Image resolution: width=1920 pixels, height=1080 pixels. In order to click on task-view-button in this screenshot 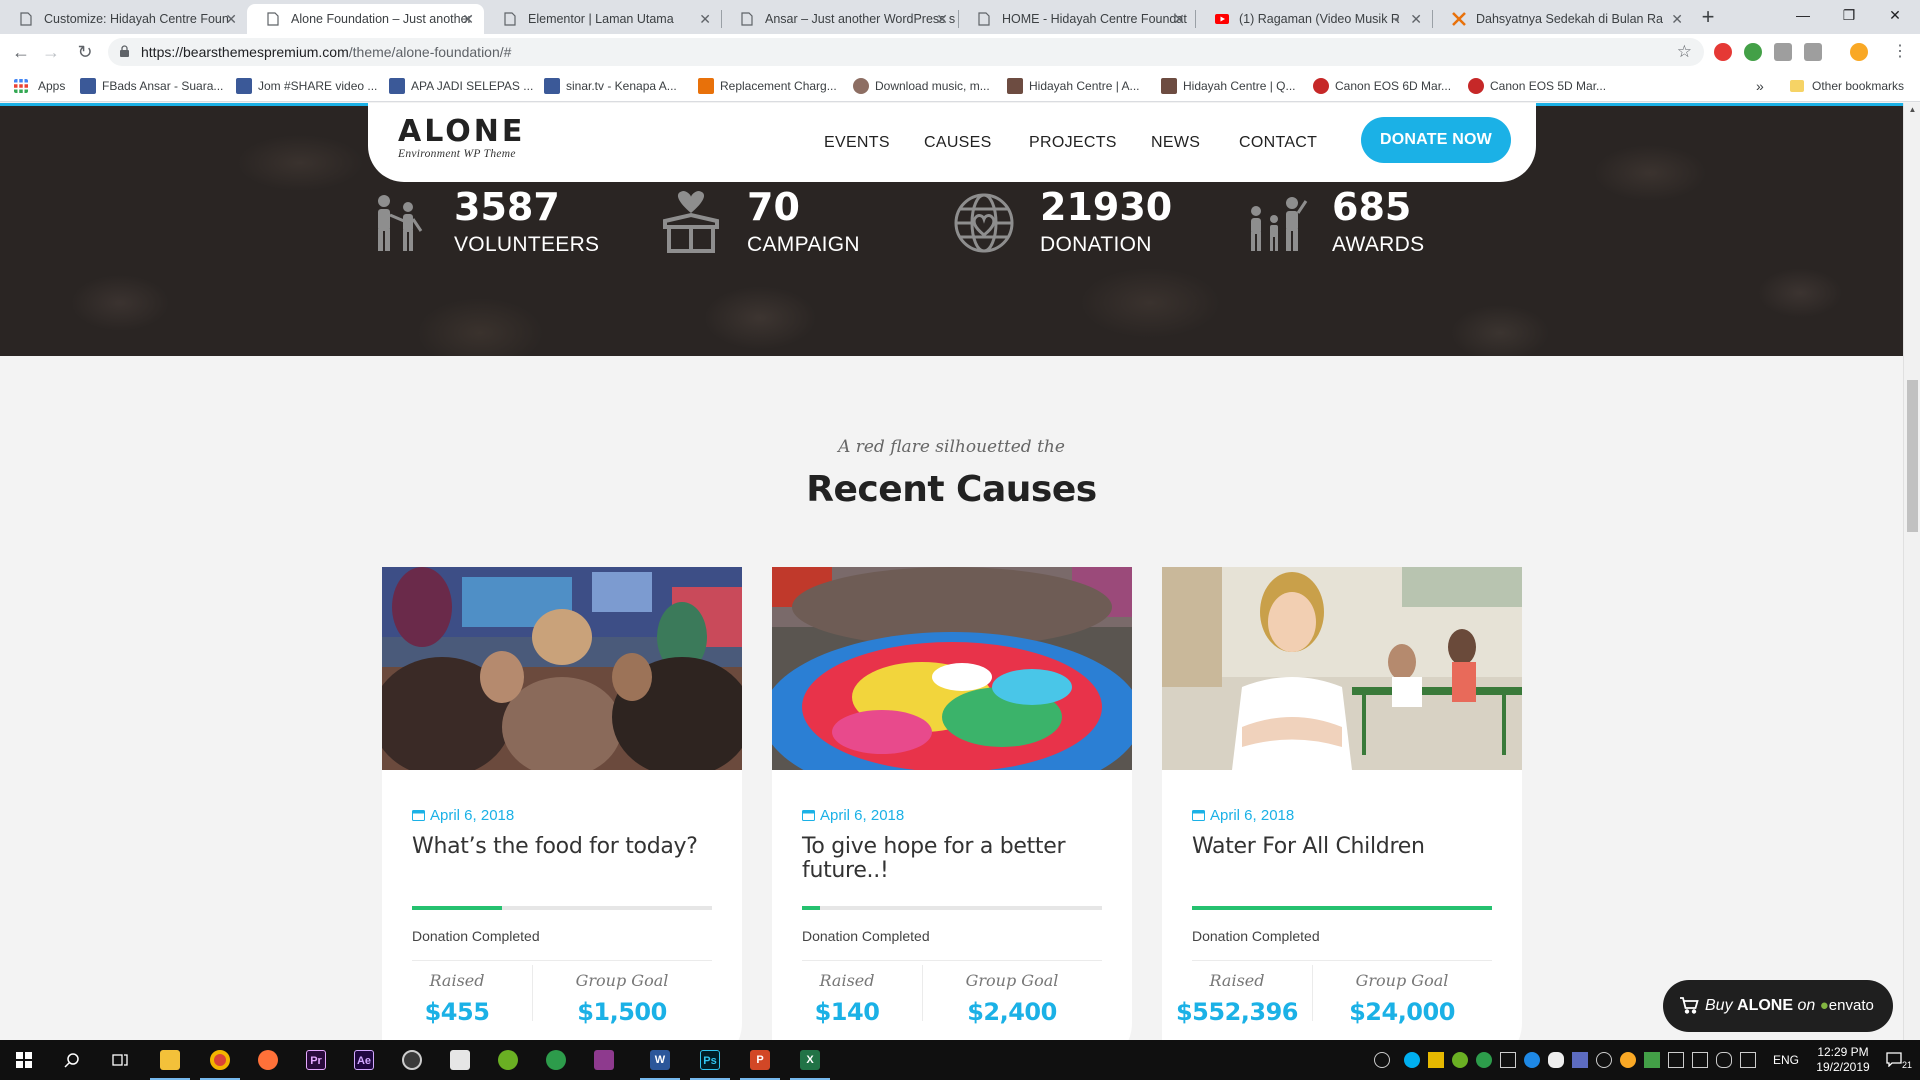, I will do `click(120, 1060)`.